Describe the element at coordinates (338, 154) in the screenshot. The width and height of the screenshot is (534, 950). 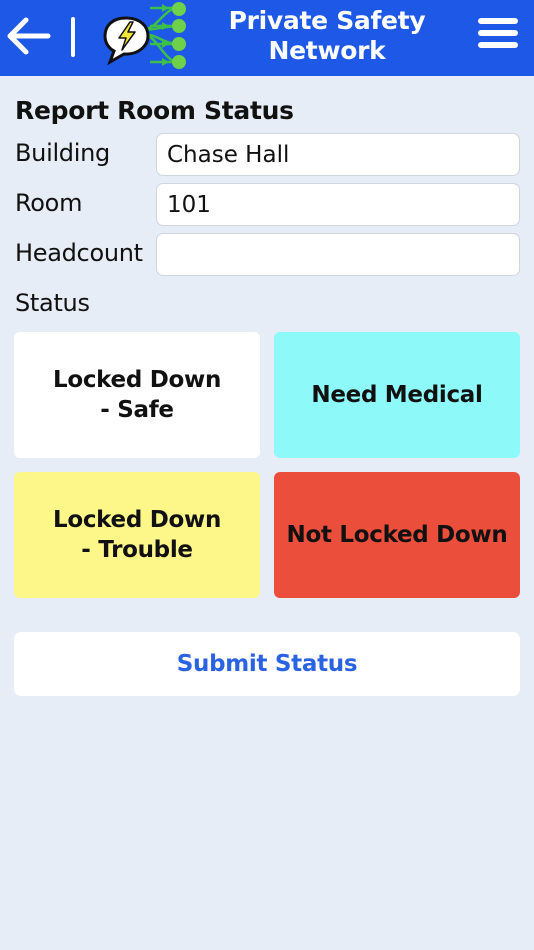
I see `building-input` at that location.